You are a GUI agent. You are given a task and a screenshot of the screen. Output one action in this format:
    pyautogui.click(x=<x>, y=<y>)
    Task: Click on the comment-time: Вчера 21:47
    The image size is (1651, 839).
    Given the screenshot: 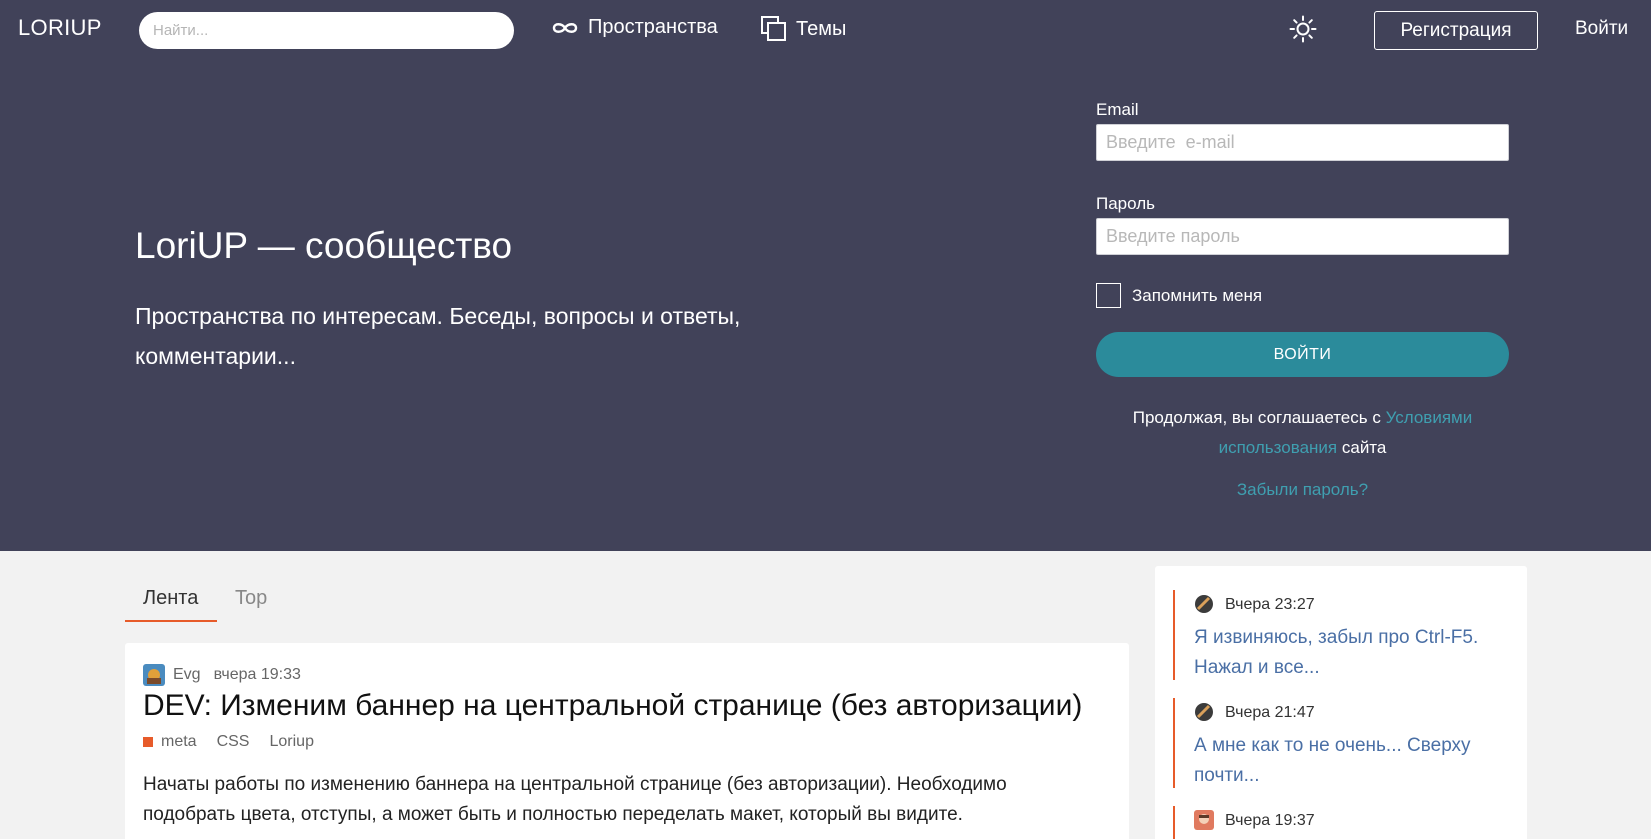 What is the action you would take?
    pyautogui.click(x=1270, y=712)
    